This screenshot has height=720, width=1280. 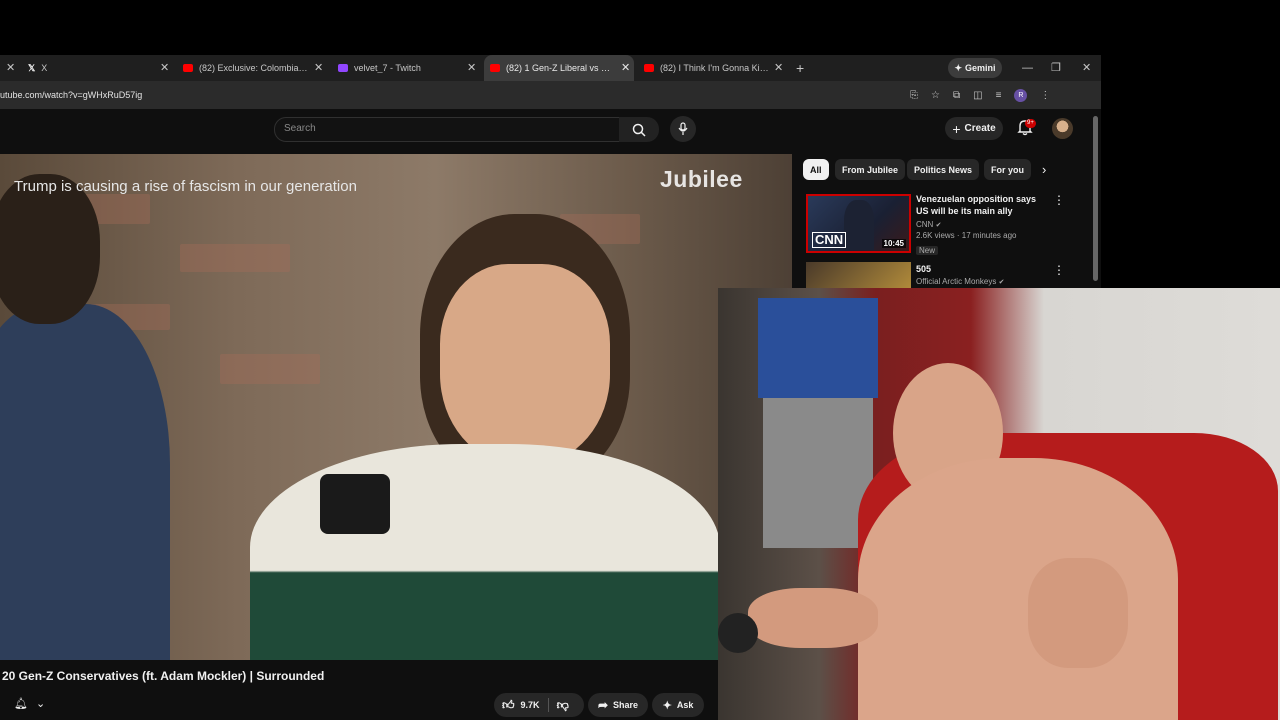 I want to click on extensions-icon: ⧉, so click(x=956, y=95).